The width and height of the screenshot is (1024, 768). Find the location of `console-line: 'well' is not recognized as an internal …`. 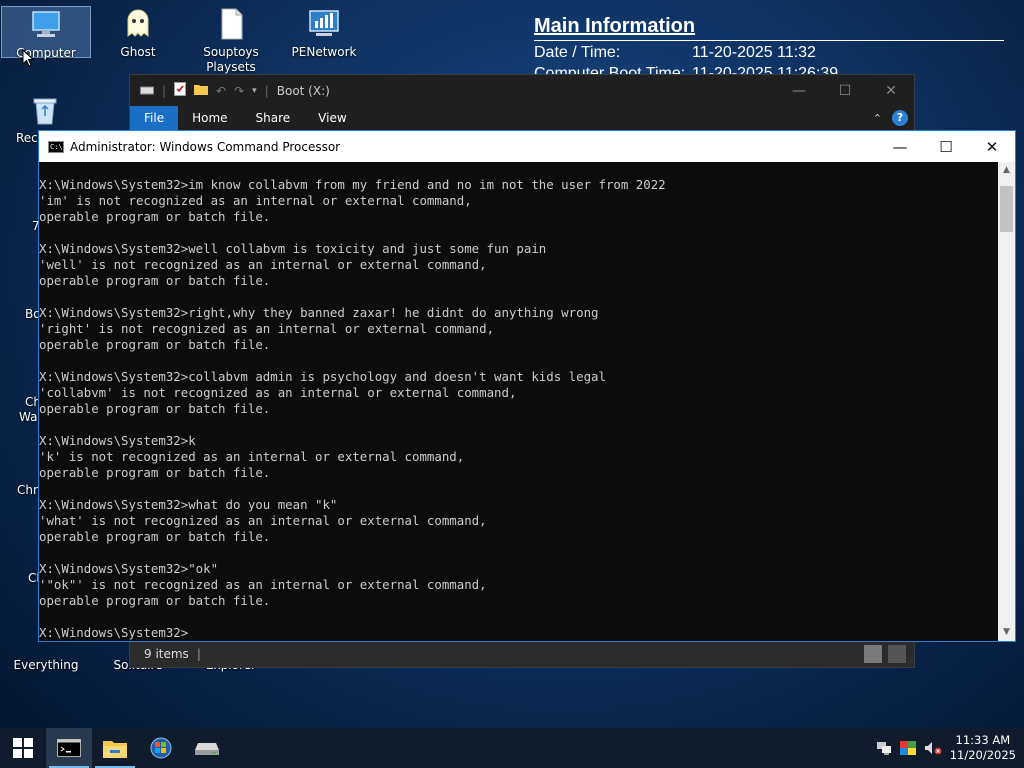

console-line: 'well' is not recognized as an internal … is located at coordinates (263, 264).